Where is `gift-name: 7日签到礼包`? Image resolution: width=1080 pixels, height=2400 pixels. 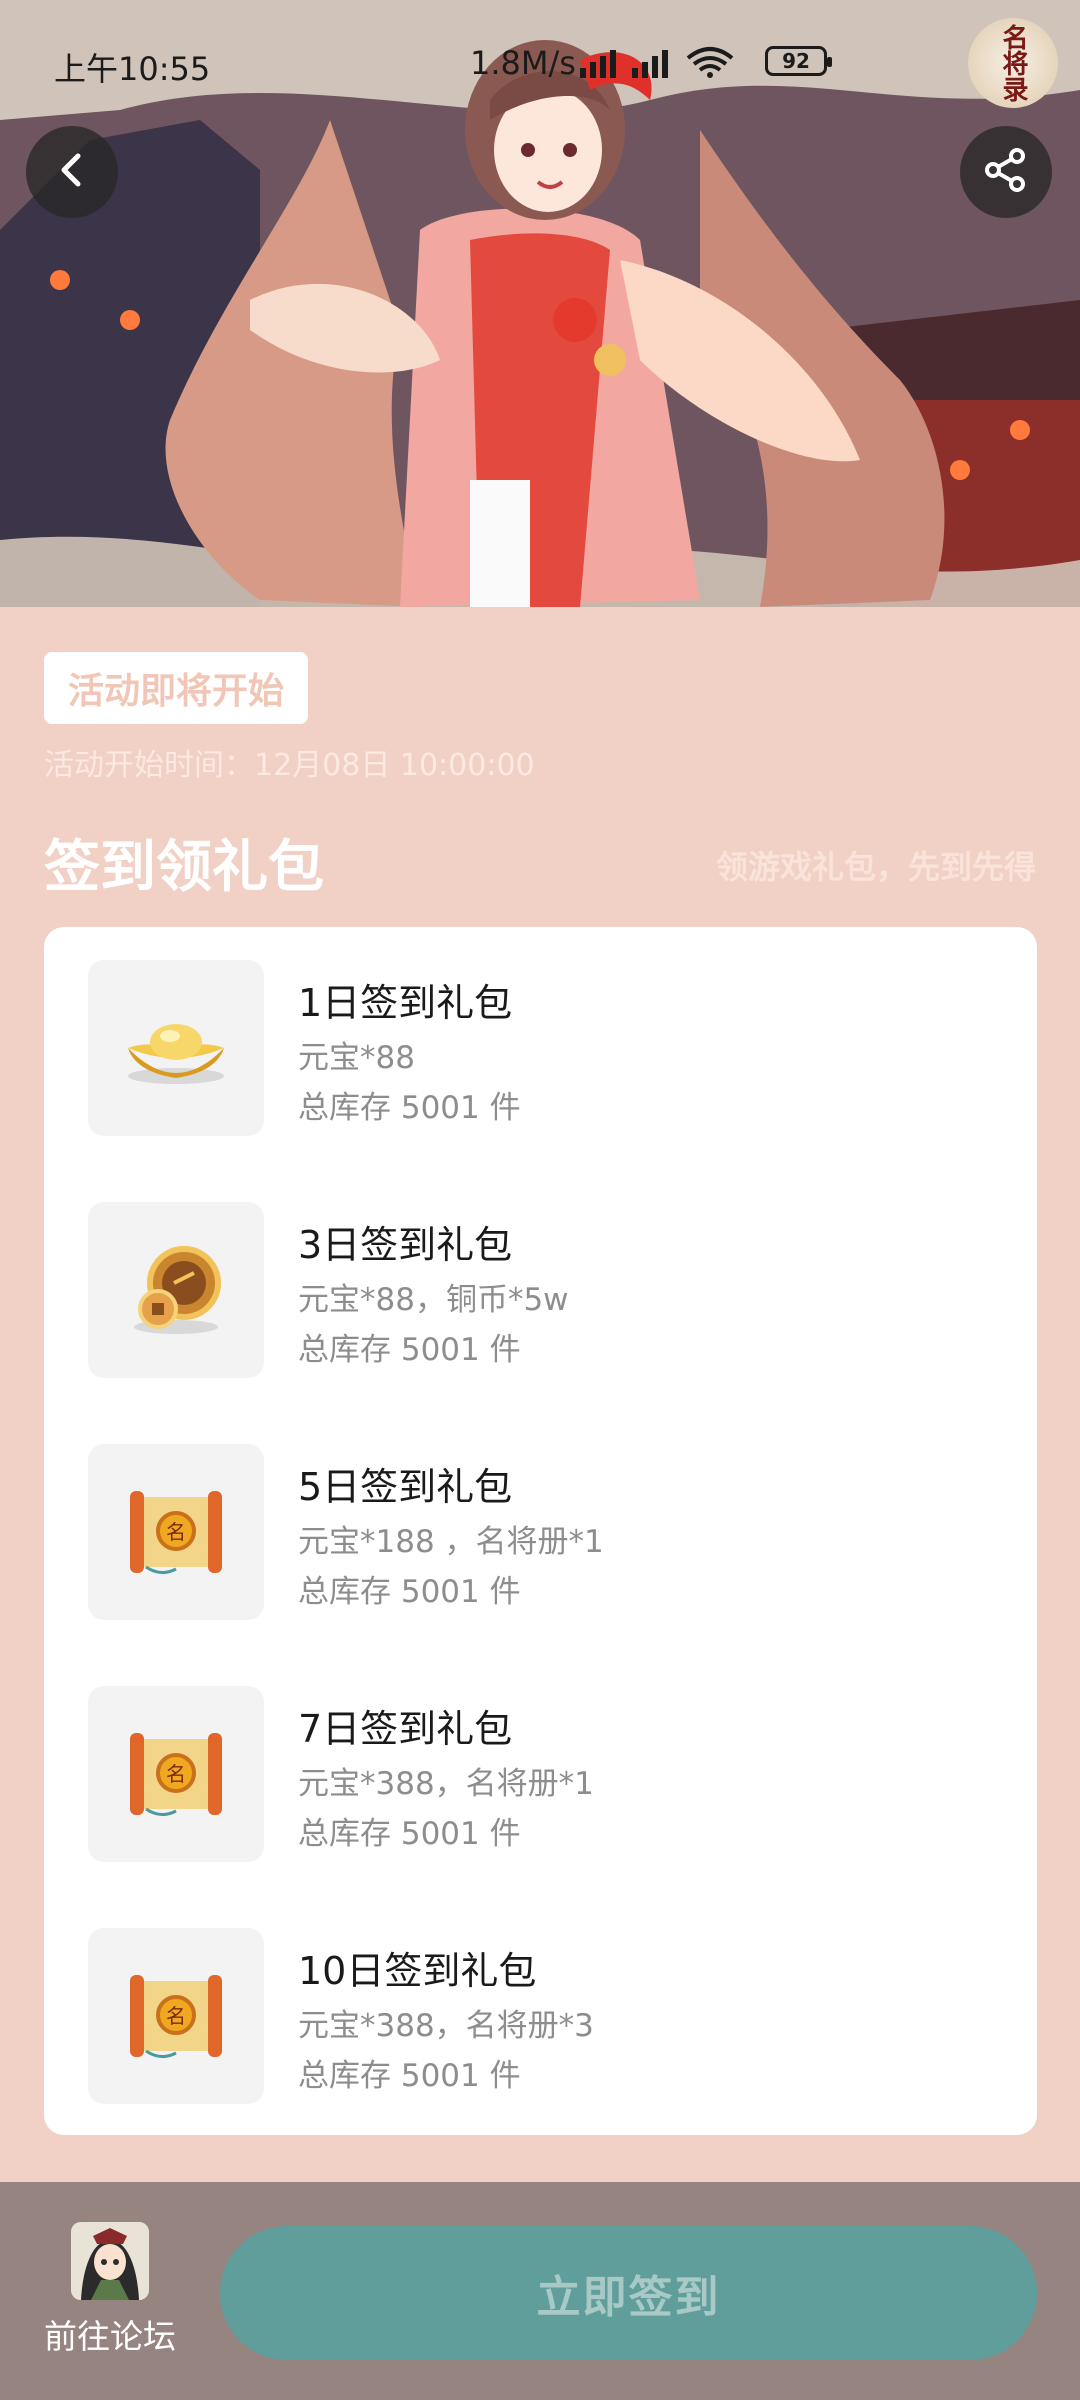
gift-name: 7日签到礼包 is located at coordinates (405, 1729).